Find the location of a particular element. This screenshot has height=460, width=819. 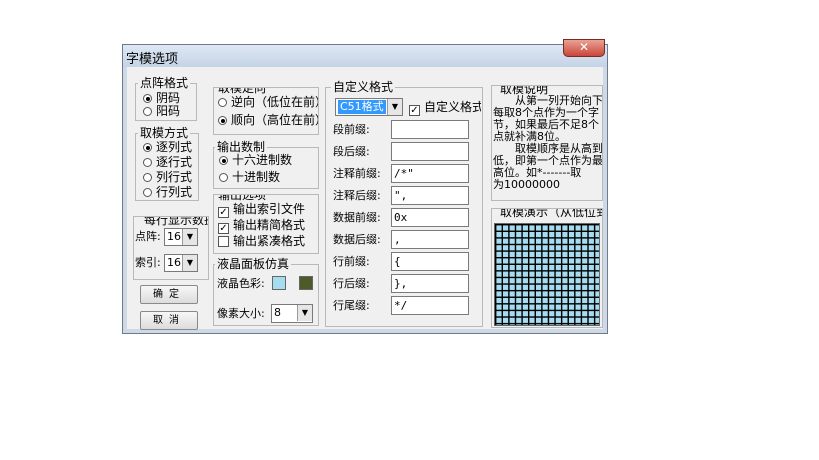

output-options-group: 输出选项 ✓ 输出索引文件 ✓ 输出精简格式 输出紧凑格式 is located at coordinates (266, 224).